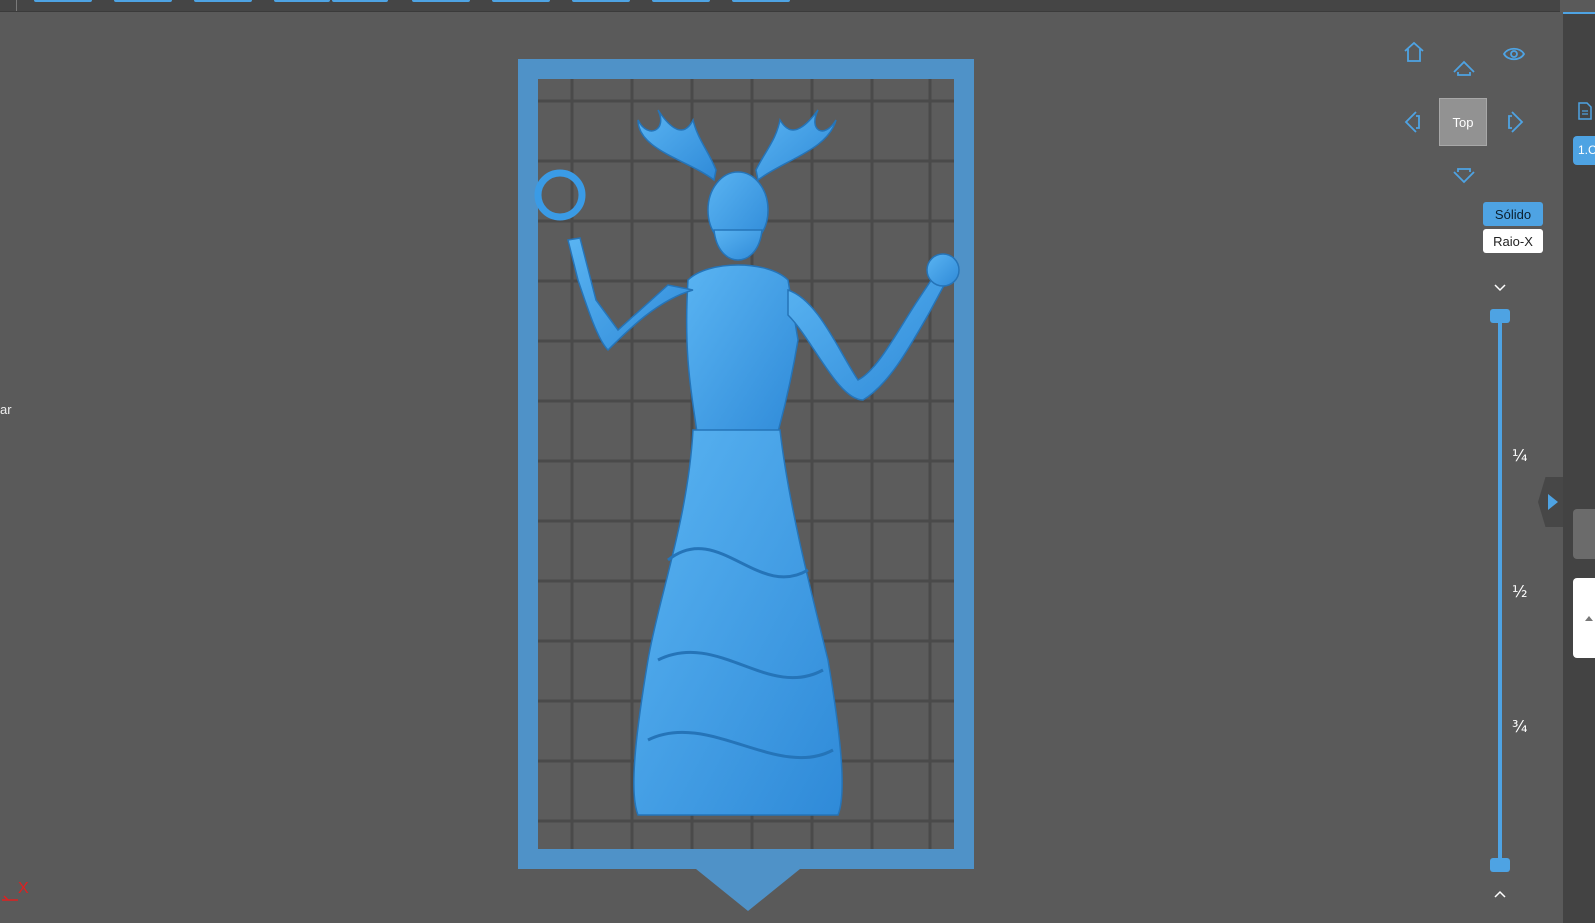 This screenshot has height=923, width=1595. I want to click on left-panel-label: ar, so click(6, 409).